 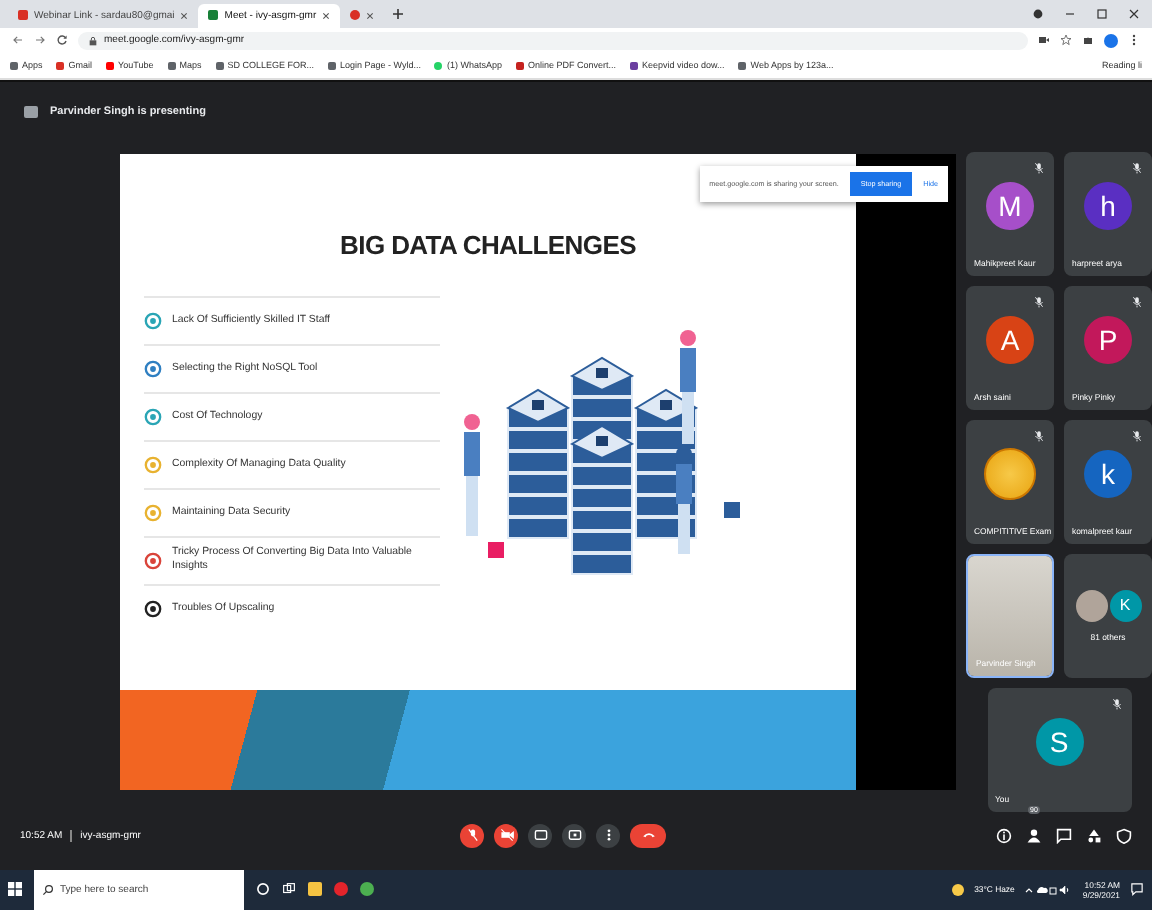 I want to click on avatar-circle: A, so click(x=1010, y=339).